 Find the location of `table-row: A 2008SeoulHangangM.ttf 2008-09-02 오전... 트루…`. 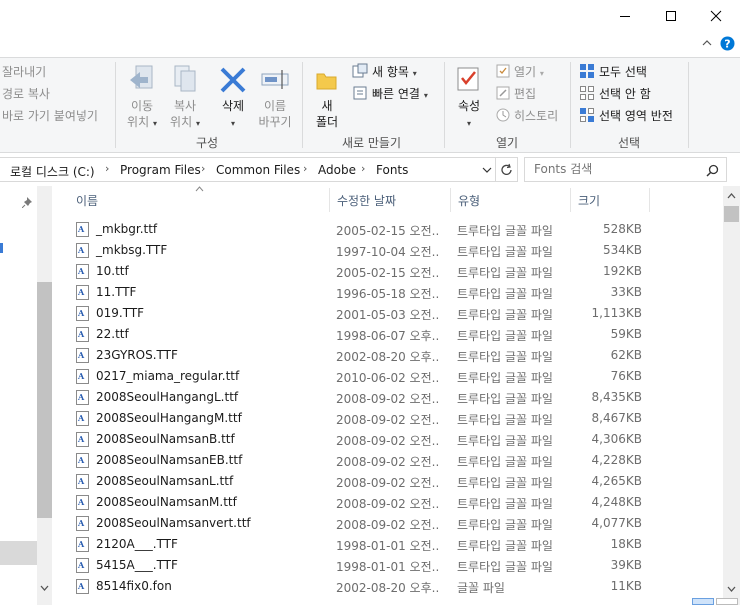

table-row: A 2008SeoulHangangM.ttf 2008-09-02 오전... 트루… is located at coordinates (388, 418).